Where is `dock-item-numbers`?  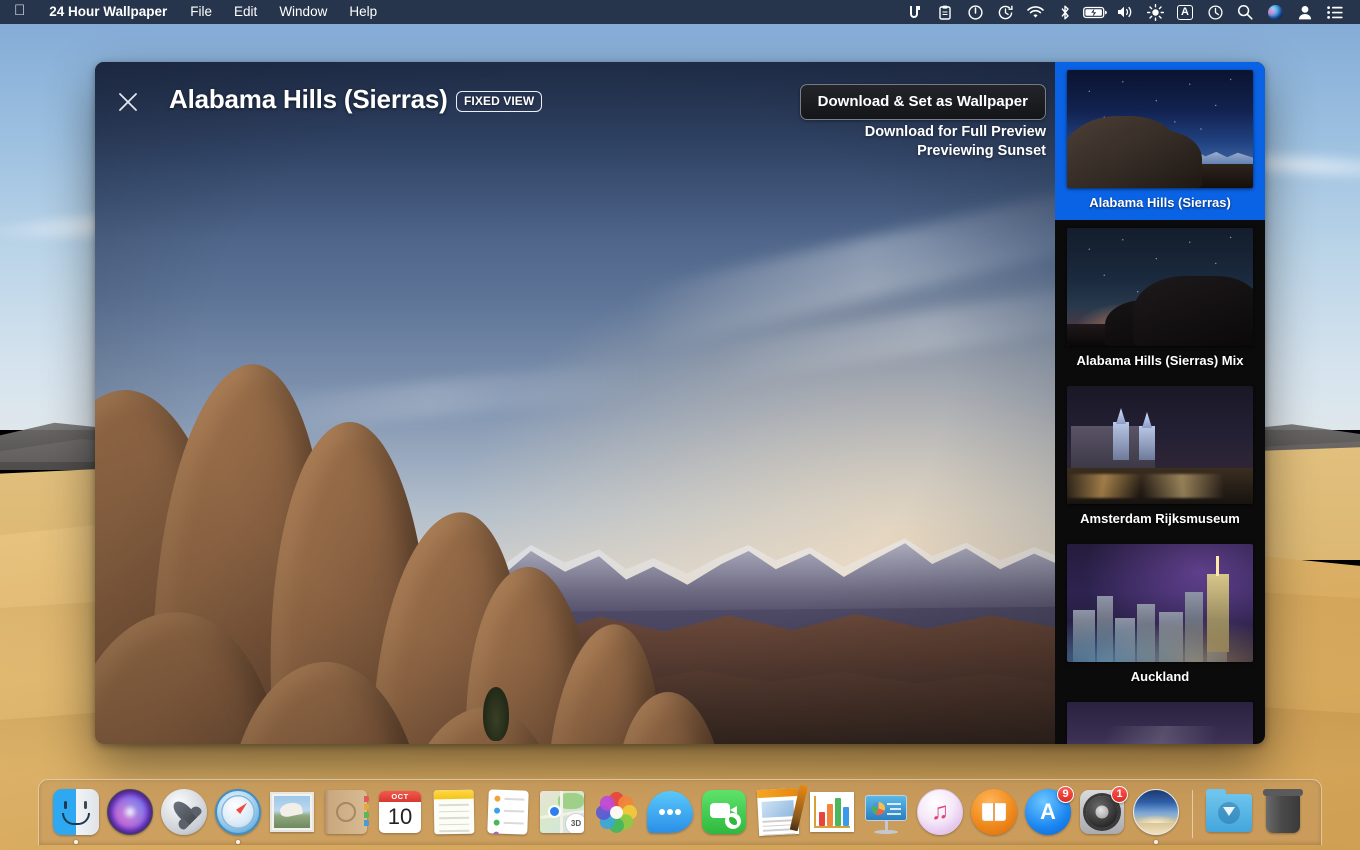
dock-item-numbers is located at coordinates (832, 816).